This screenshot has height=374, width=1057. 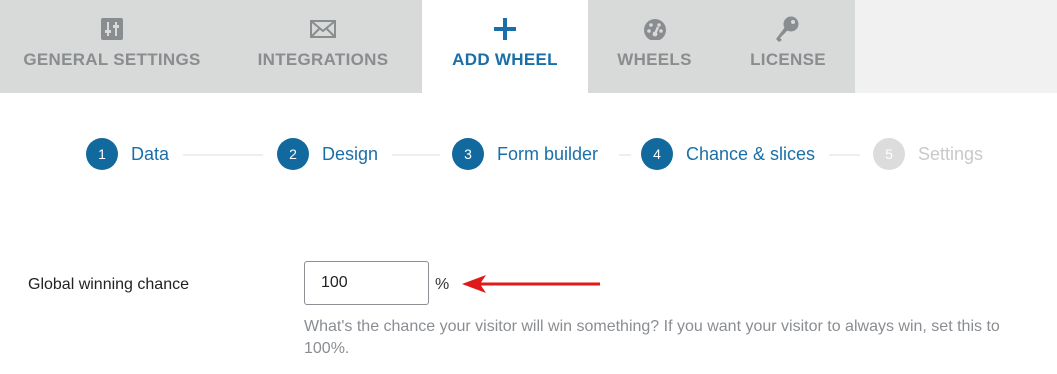 What do you see at coordinates (505, 29) in the screenshot?
I see `plus-icon` at bounding box center [505, 29].